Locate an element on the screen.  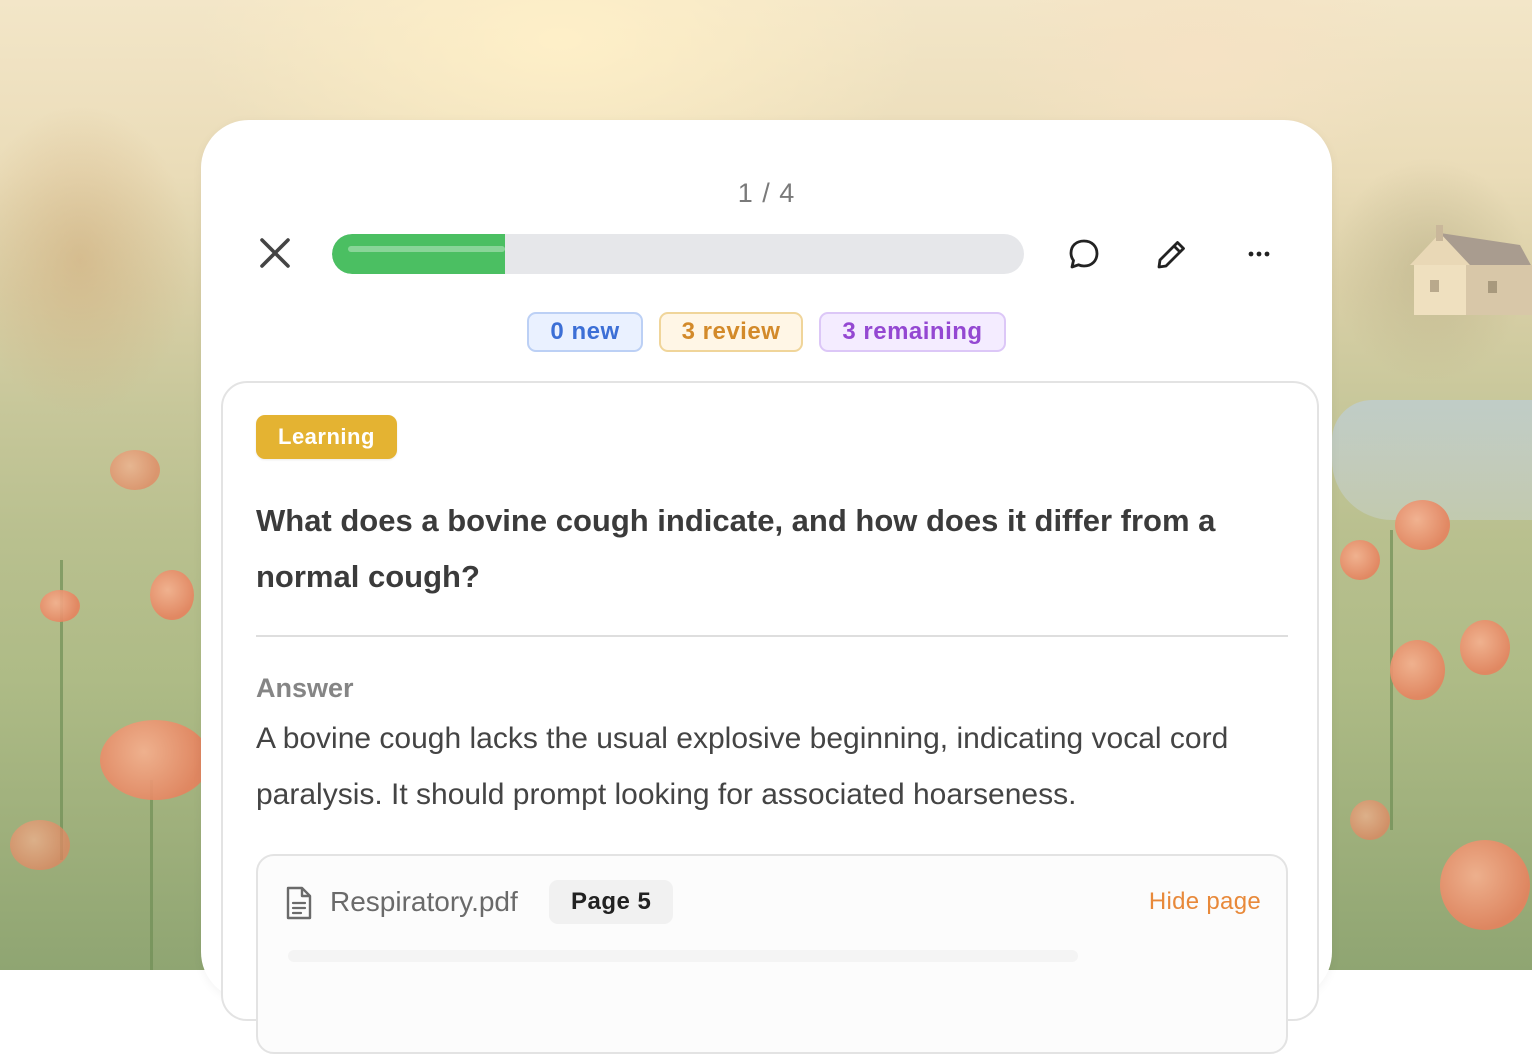
more-options-button is located at coordinates (1260, 254).